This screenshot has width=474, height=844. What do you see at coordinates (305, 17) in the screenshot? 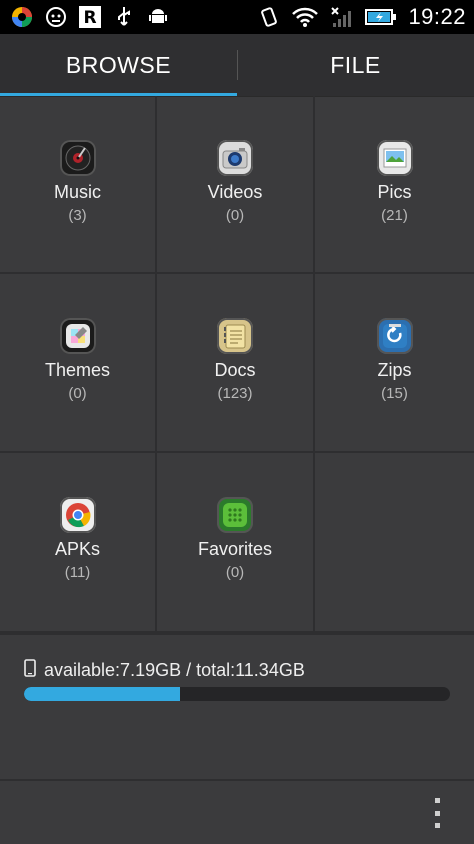
I see `wifi-icon` at bounding box center [305, 17].